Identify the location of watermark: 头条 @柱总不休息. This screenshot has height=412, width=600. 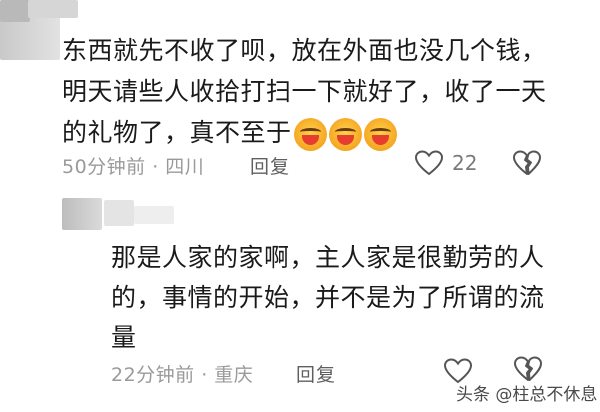
(527, 395).